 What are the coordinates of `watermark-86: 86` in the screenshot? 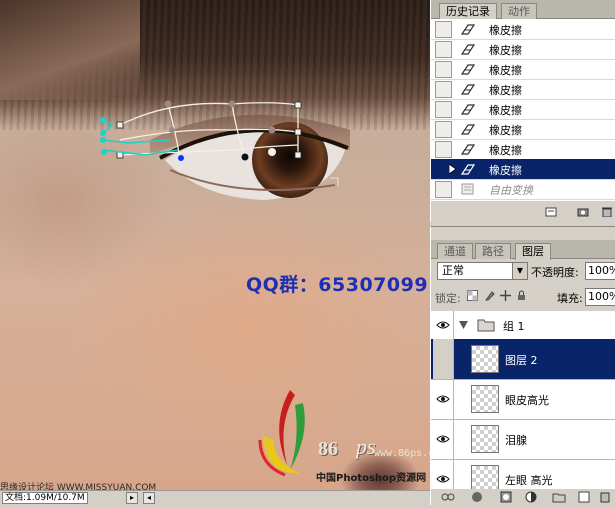 It's located at (328, 449).